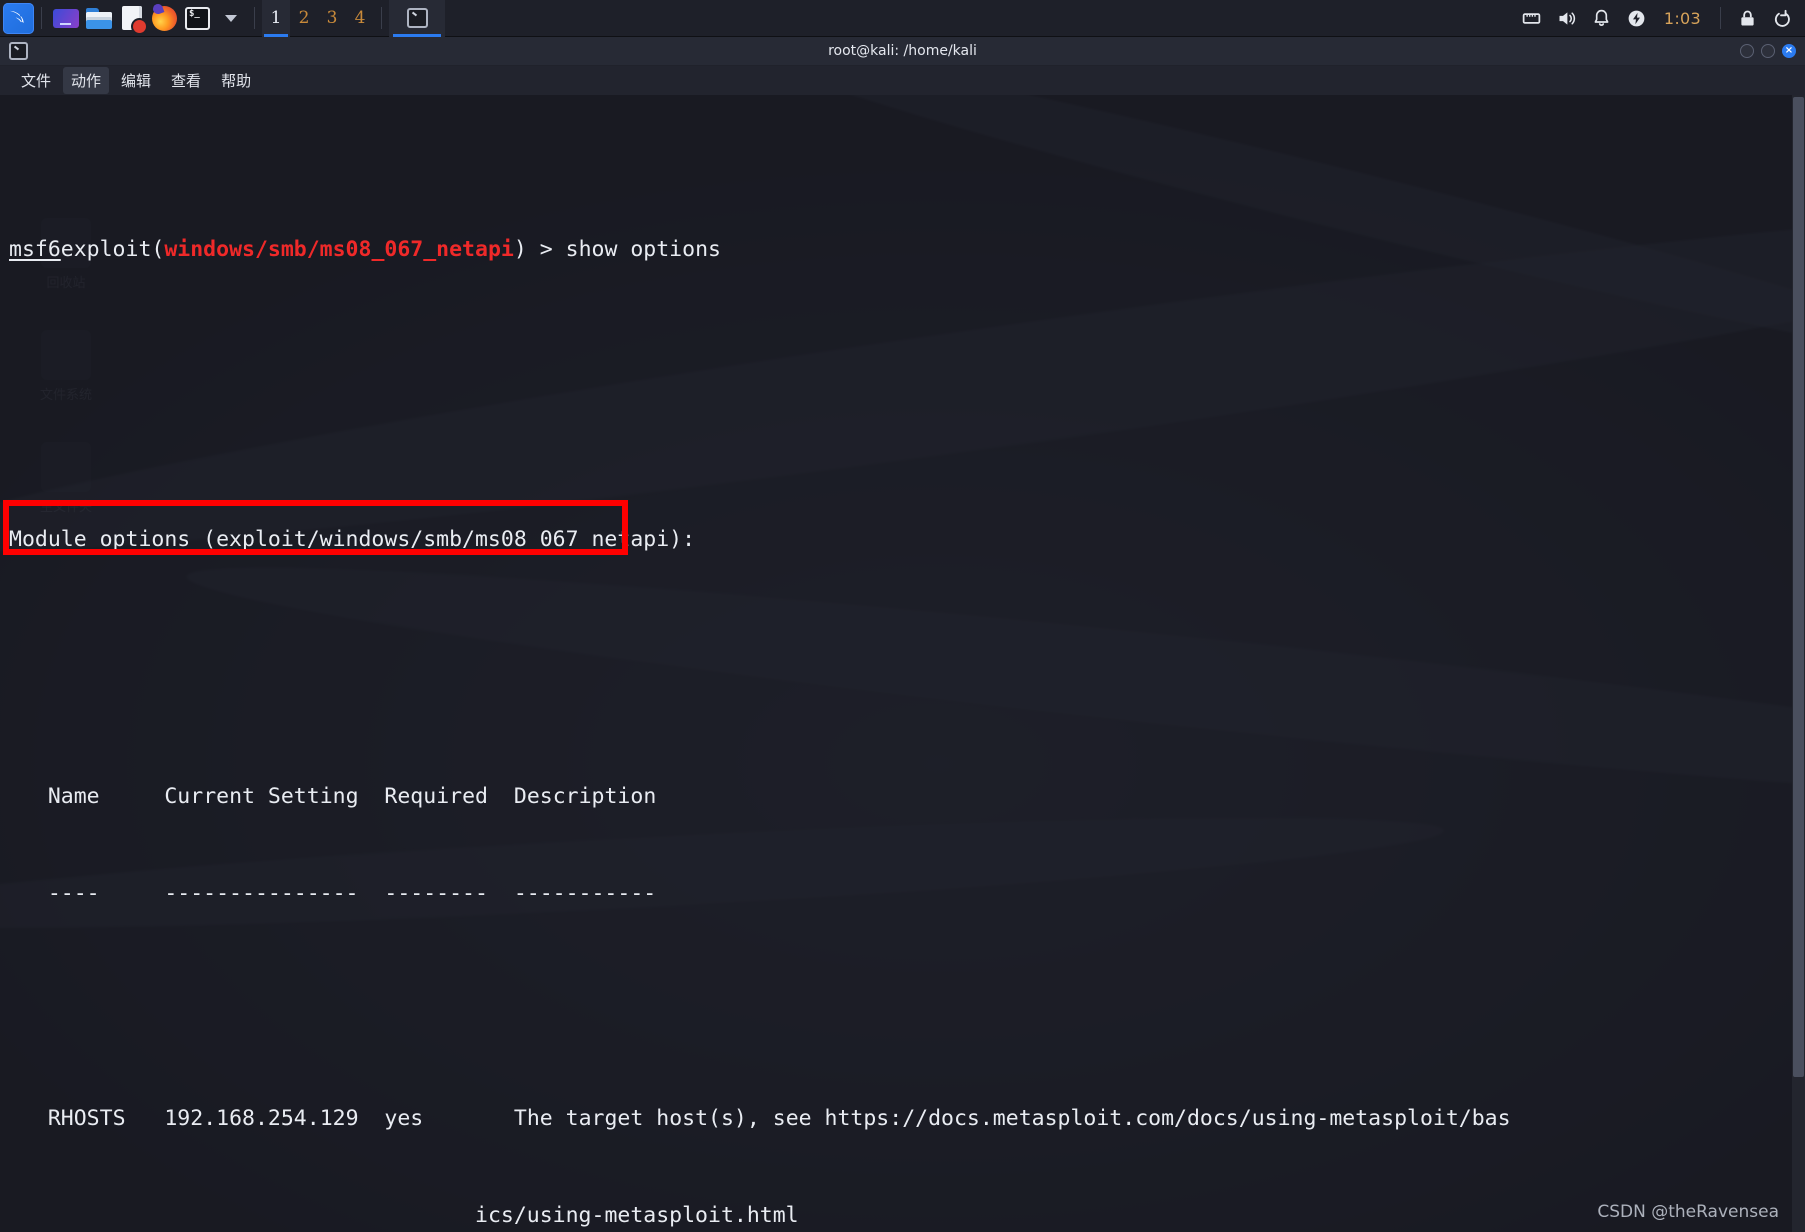 This screenshot has height=1232, width=1805. Describe the element at coordinates (643, 249) in the screenshot. I see `terminal-command: show options` at that location.